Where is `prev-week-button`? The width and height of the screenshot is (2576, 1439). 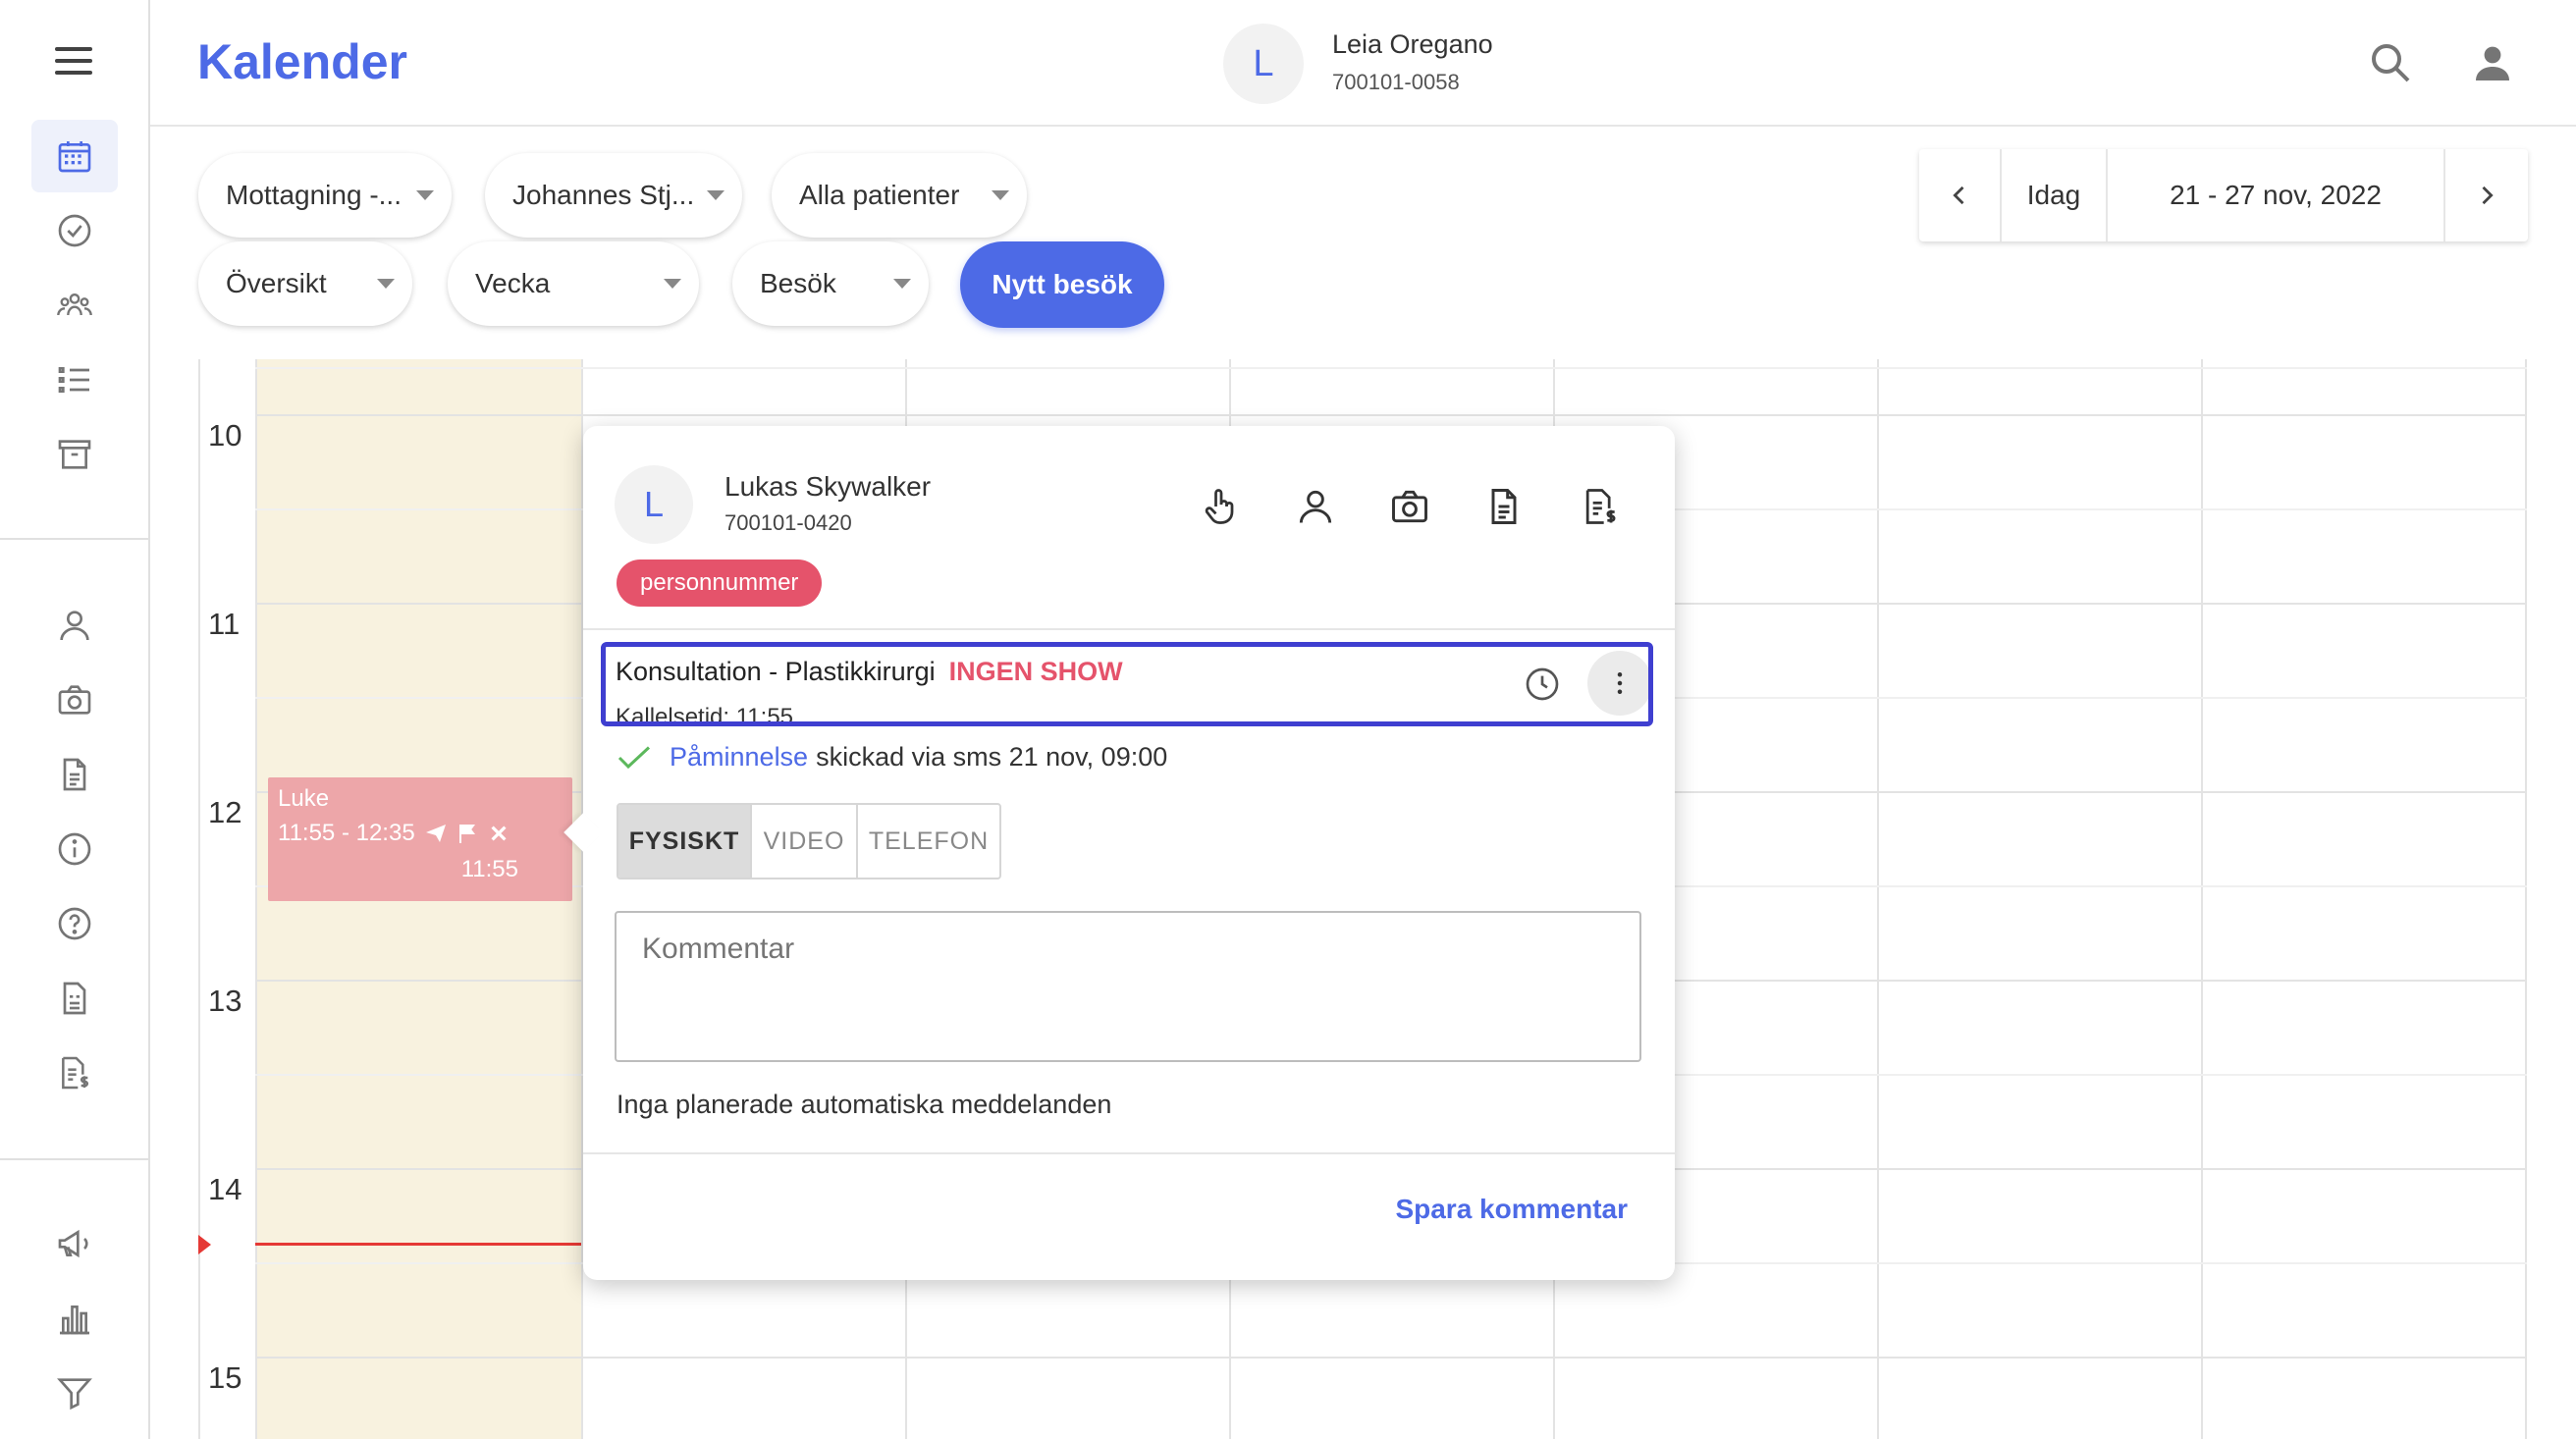
prev-week-button is located at coordinates (1960, 195).